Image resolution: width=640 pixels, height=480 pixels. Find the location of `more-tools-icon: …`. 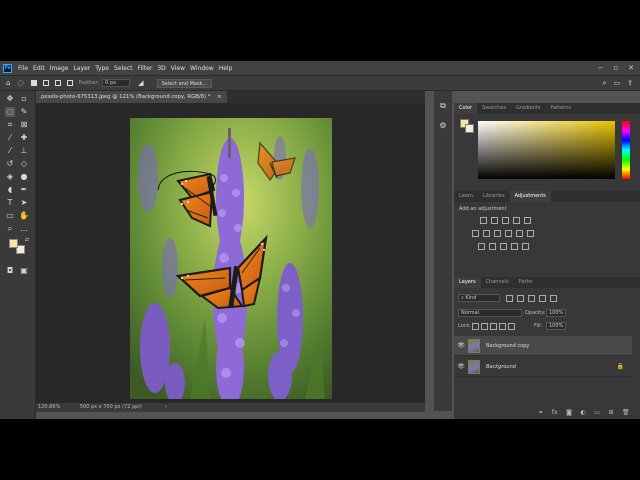

more-tools-icon: … is located at coordinates (24, 229).